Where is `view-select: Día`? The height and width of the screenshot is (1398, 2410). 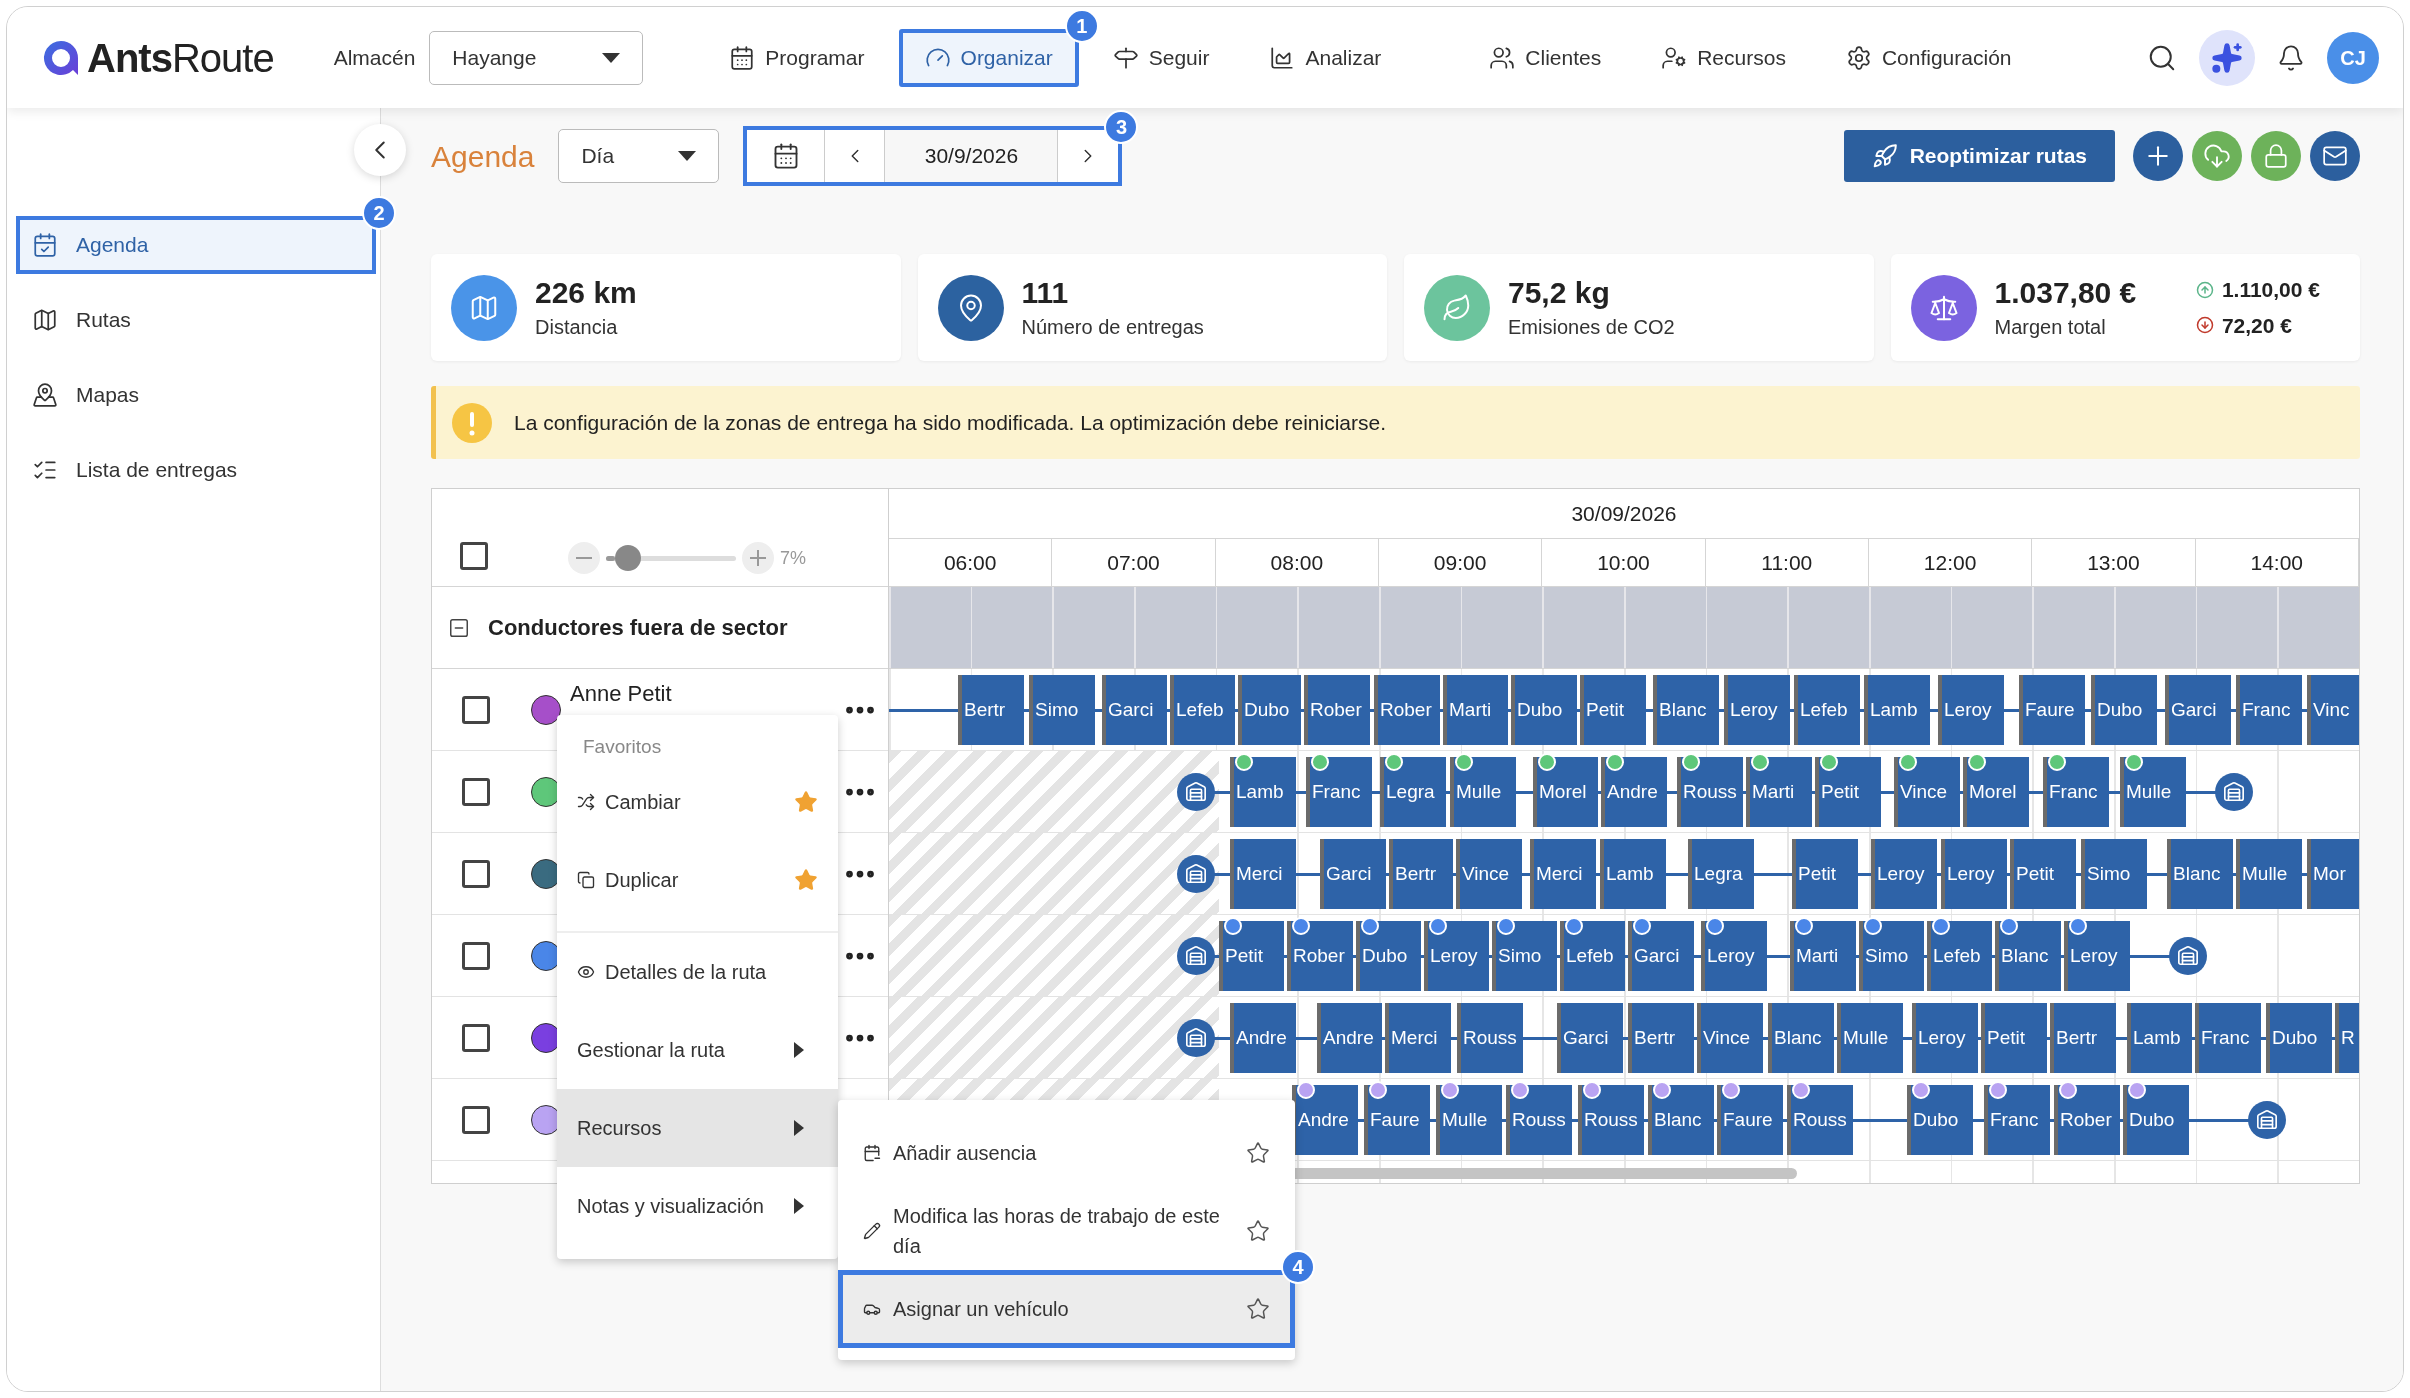
view-select: Día is located at coordinates (639, 156).